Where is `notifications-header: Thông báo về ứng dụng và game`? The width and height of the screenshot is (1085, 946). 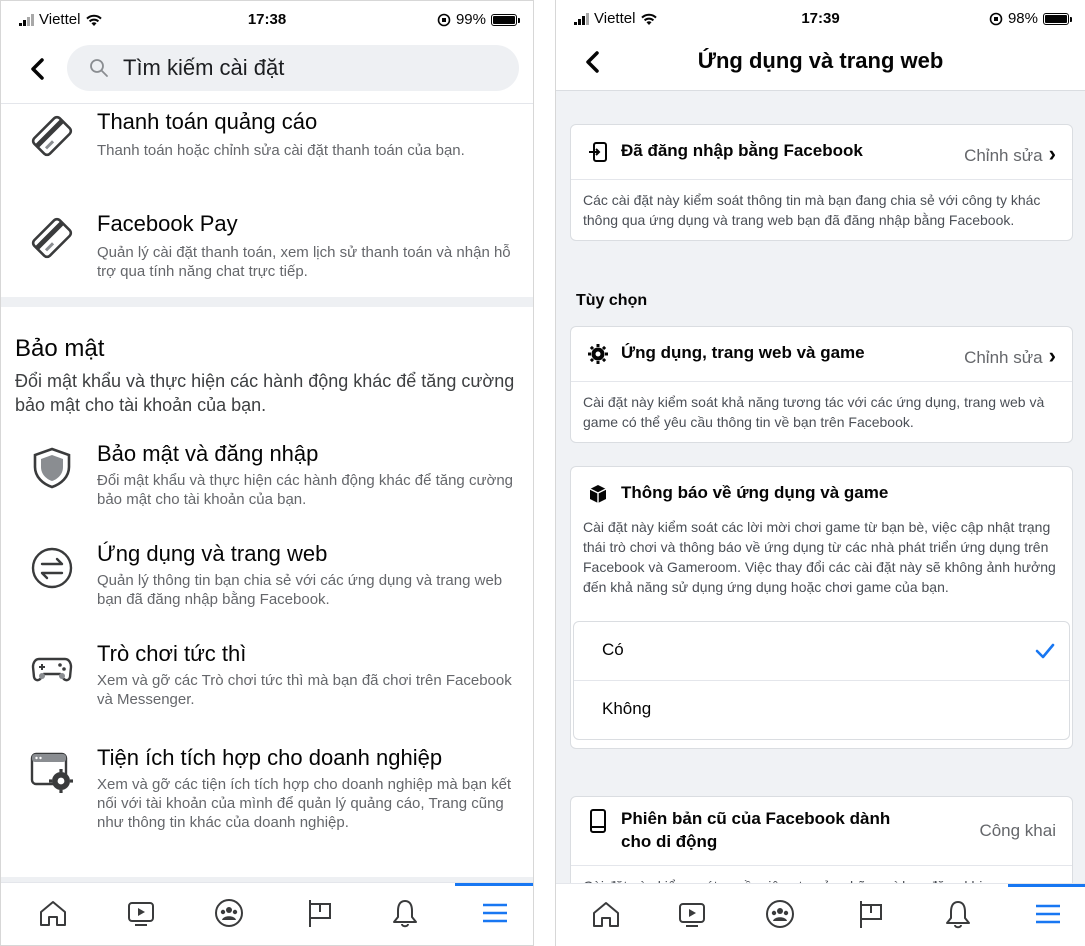
notifications-header: Thông báo về ứng dụng và game is located at coordinates (821, 487).